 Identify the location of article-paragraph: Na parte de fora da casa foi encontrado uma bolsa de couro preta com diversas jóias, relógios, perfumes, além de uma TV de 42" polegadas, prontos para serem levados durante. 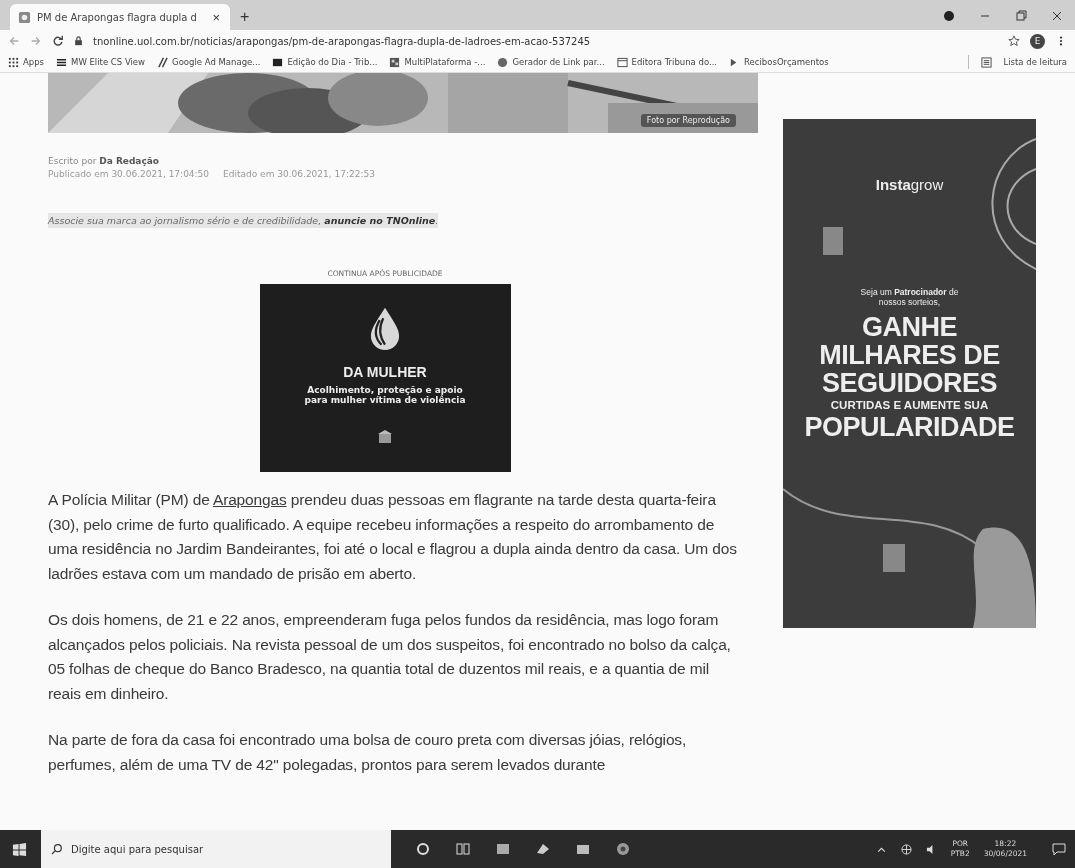
(368, 752).